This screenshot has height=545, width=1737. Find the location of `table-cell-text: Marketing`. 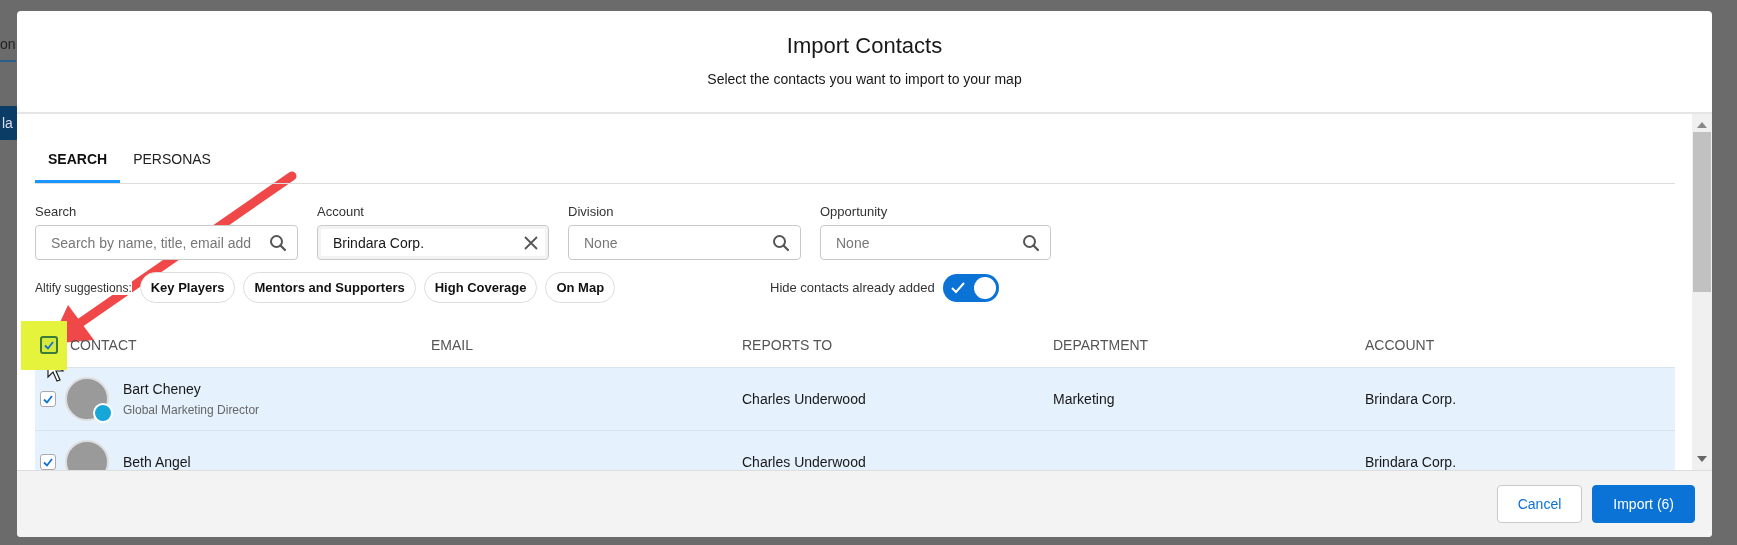

table-cell-text: Marketing is located at coordinates (1084, 399).